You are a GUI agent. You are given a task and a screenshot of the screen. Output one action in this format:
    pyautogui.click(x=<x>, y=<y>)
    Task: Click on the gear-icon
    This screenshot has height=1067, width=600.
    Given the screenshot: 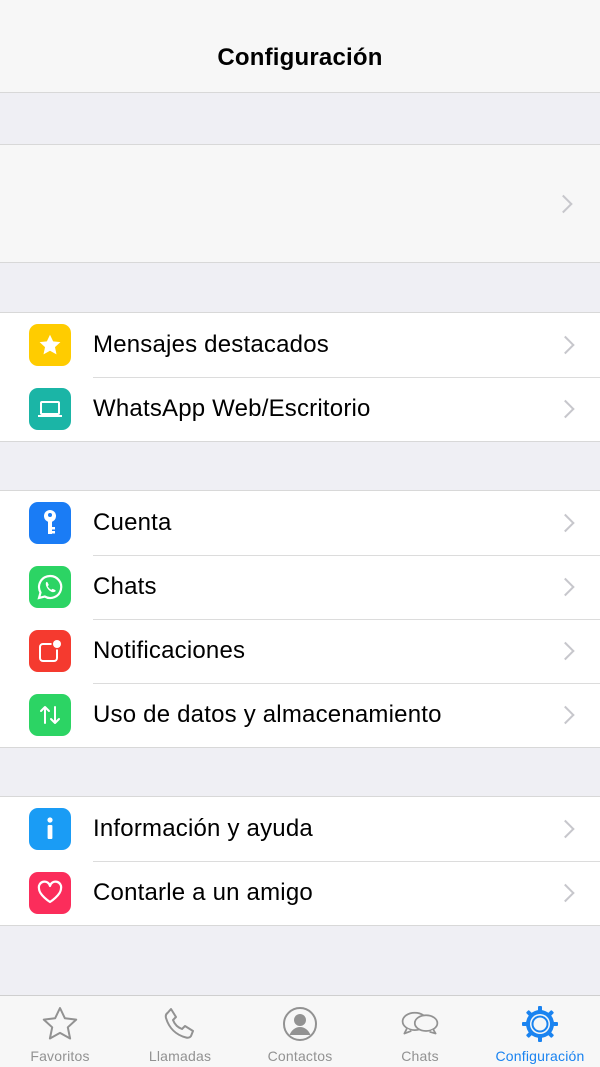 What is the action you would take?
    pyautogui.click(x=540, y=1024)
    